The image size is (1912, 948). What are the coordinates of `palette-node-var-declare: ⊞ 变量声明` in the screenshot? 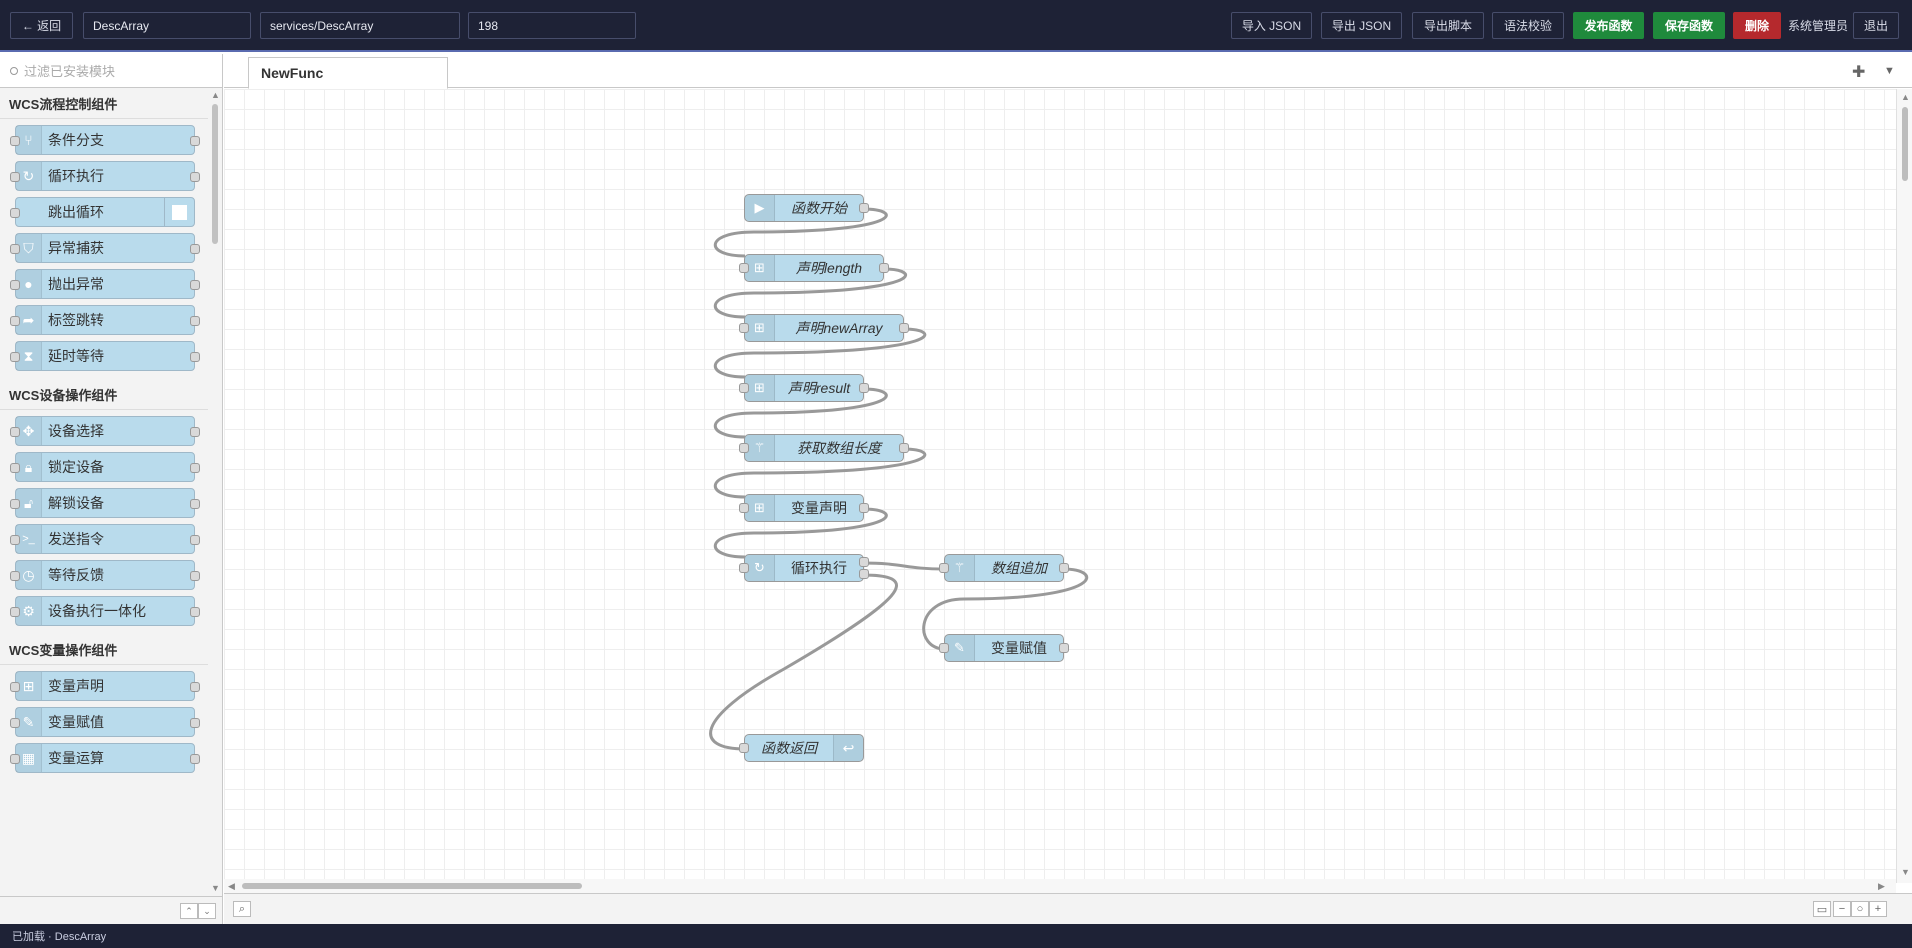 It's located at (105, 686).